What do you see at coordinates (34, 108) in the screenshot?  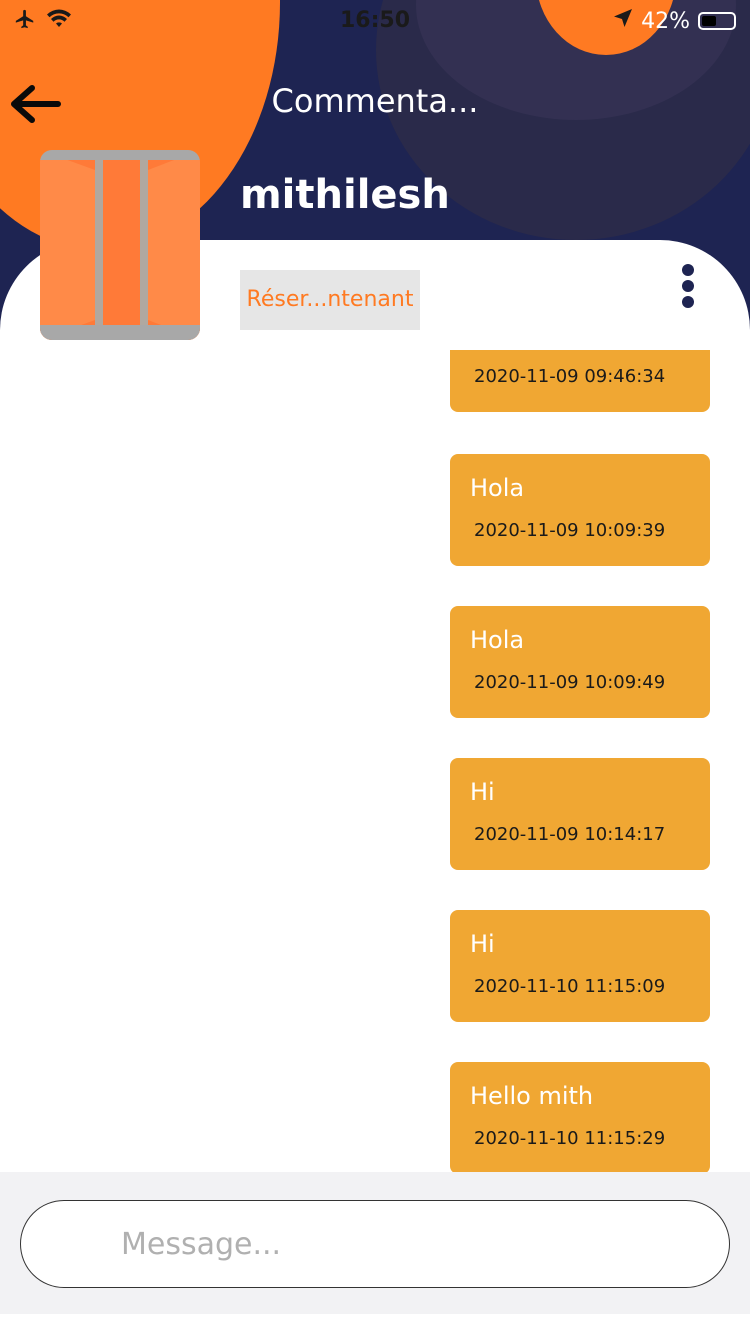 I see `arrow-left-icon` at bounding box center [34, 108].